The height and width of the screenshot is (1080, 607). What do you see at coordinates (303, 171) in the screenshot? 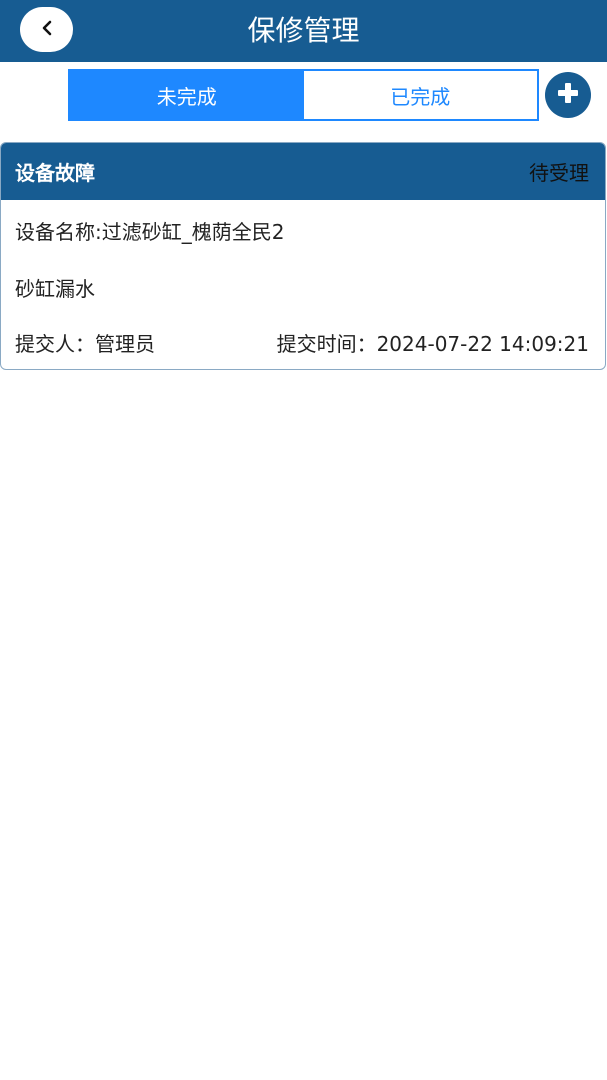
I see `card-header: 设备故障 待受理` at bounding box center [303, 171].